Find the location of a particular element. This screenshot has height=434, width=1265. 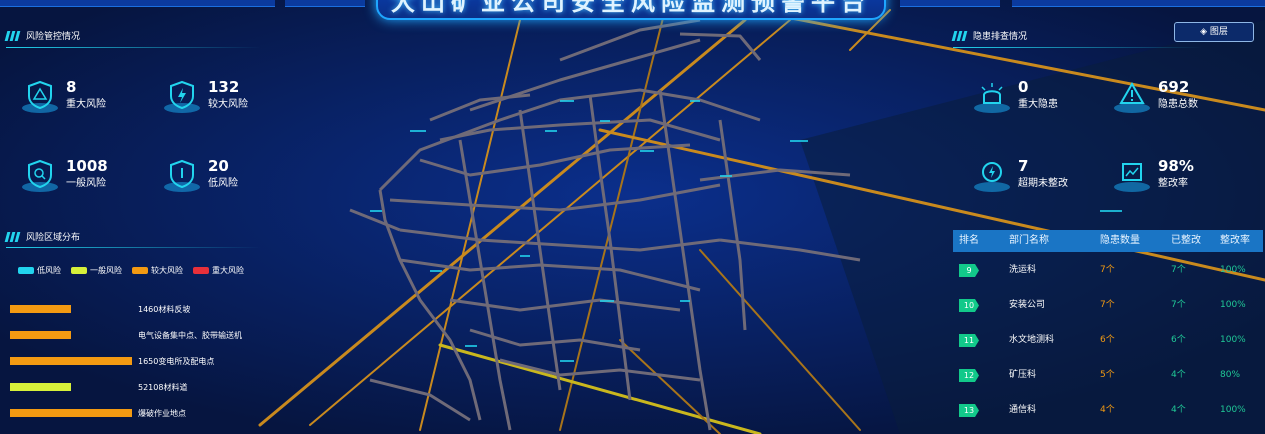

shield-search-icon is located at coordinates (40, 175).